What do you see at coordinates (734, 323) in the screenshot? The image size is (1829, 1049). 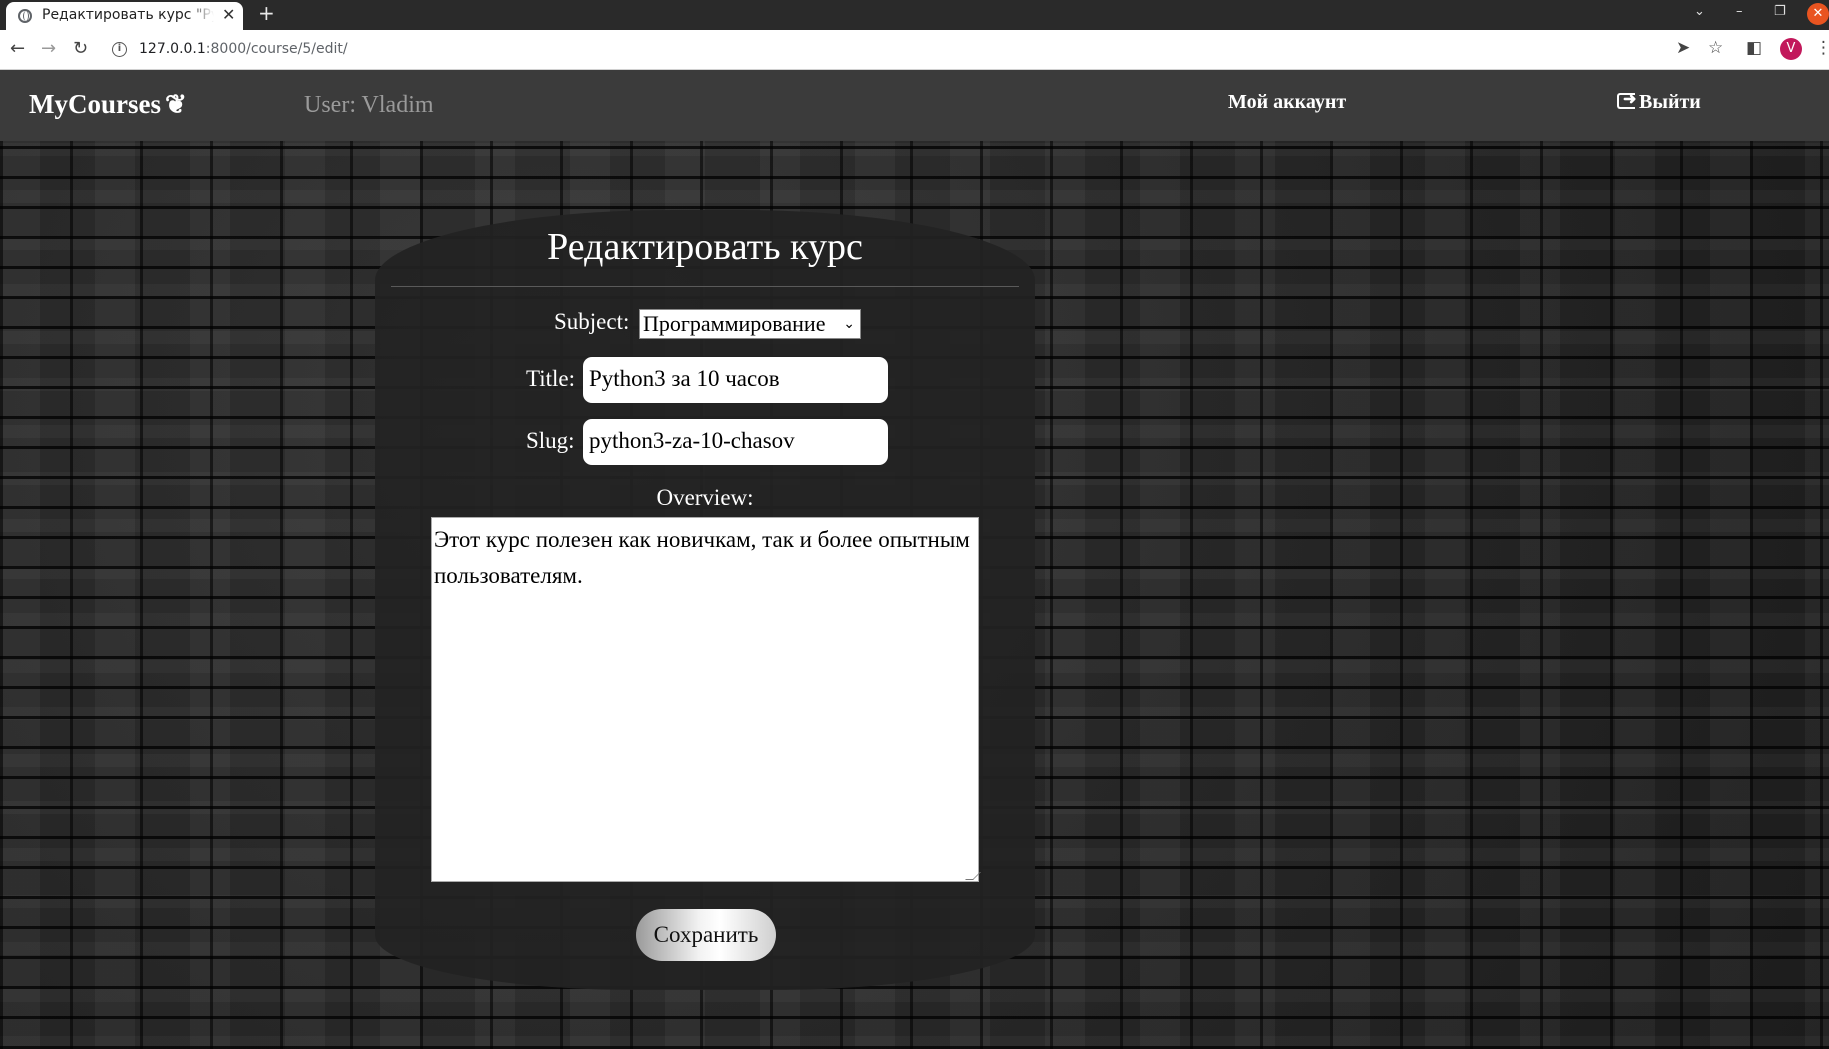 I see `subject-value: Программирование` at bounding box center [734, 323].